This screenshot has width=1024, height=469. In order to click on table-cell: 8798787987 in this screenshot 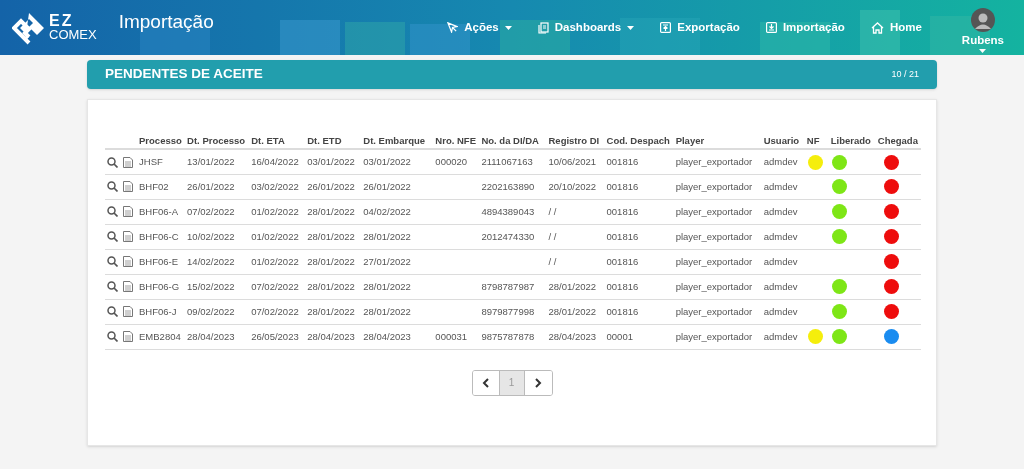, I will do `click(508, 286)`.